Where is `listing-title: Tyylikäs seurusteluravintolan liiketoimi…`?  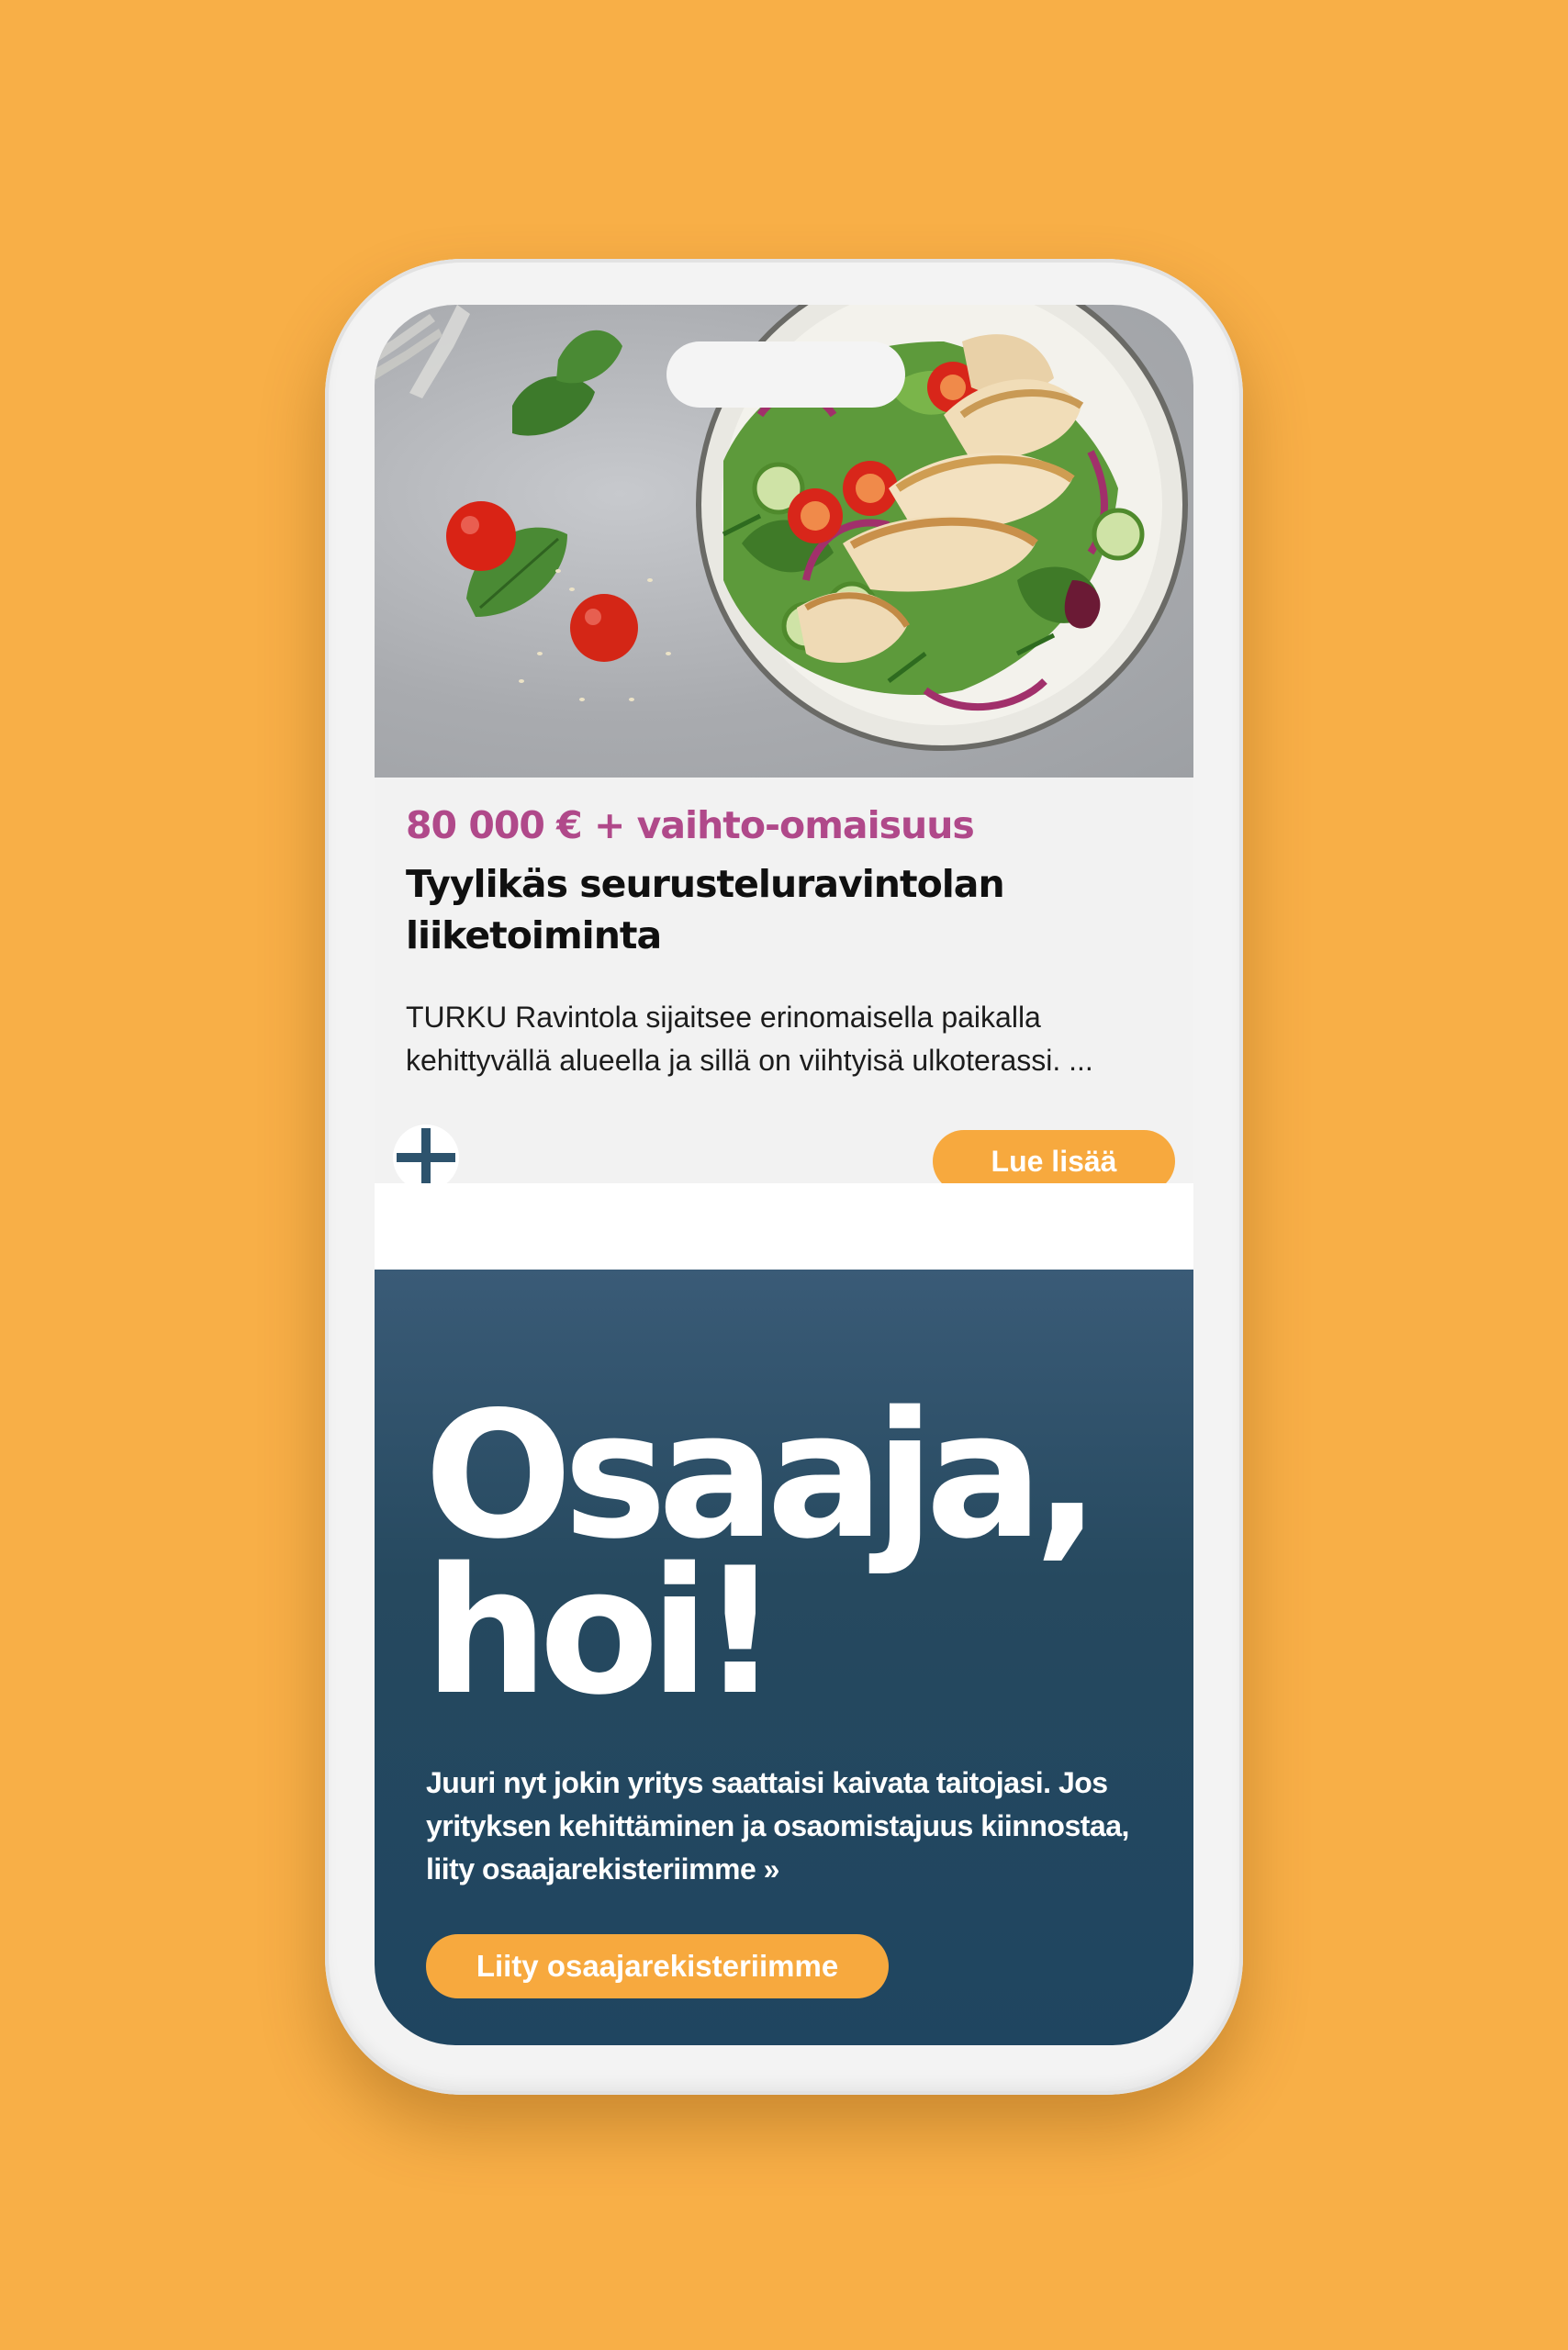 listing-title: Tyylikäs seurusteluravintolan liiketoimi… is located at coordinates (773, 909).